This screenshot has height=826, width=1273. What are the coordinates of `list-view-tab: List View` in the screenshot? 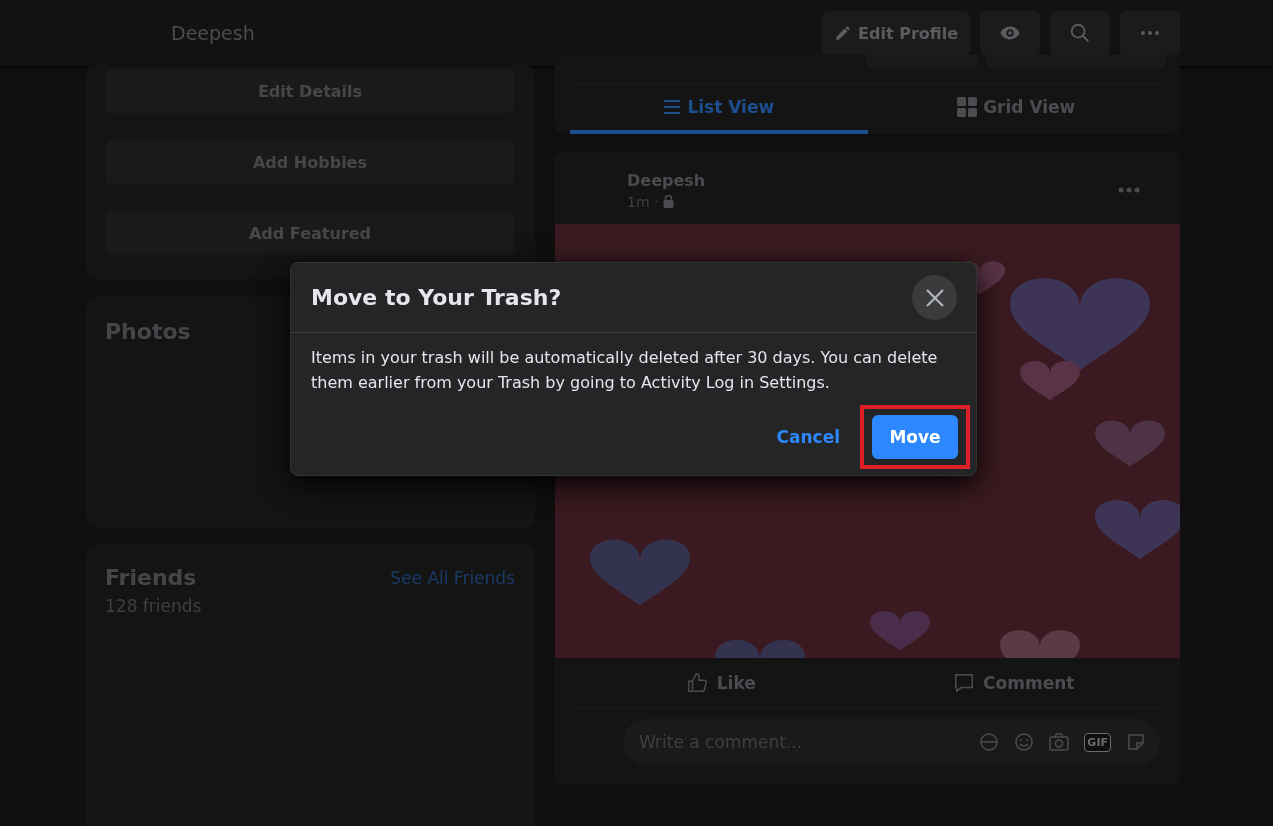 It's located at (719, 109).